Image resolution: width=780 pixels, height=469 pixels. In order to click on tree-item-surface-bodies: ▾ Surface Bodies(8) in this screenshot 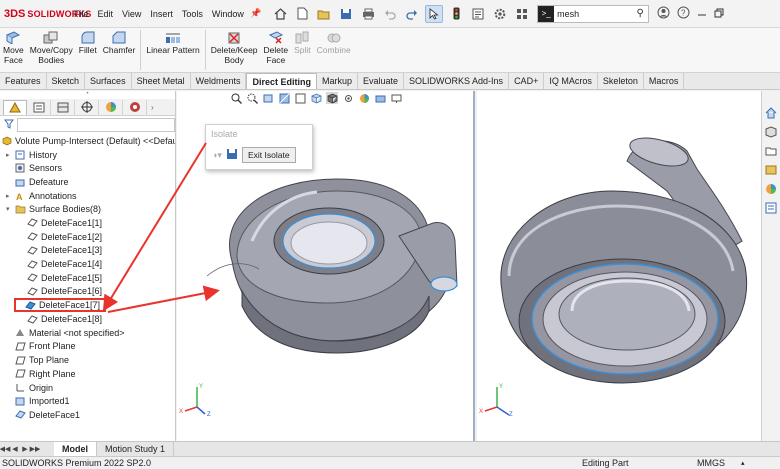, I will do `click(88, 209)`.